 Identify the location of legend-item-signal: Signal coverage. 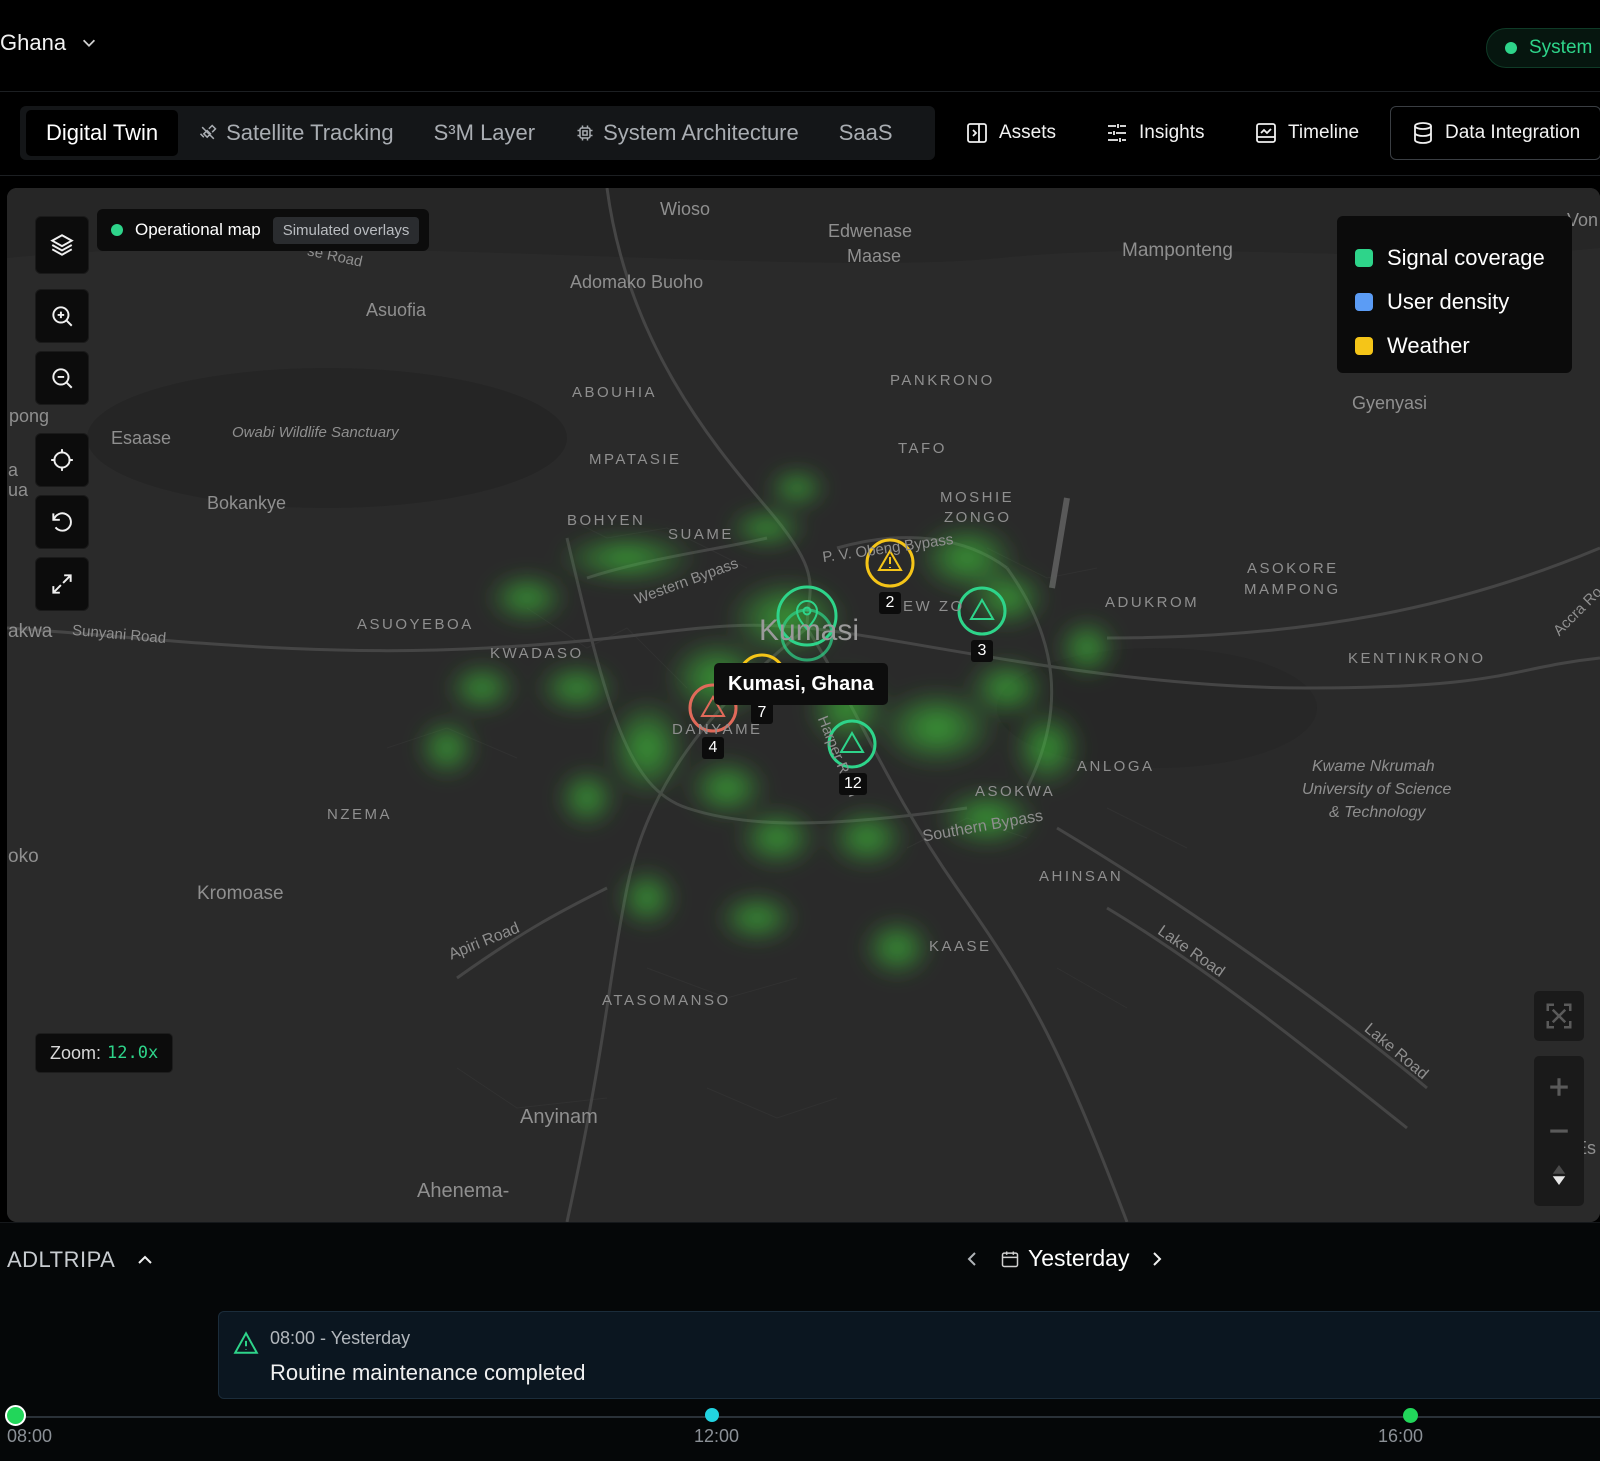
(1454, 258).